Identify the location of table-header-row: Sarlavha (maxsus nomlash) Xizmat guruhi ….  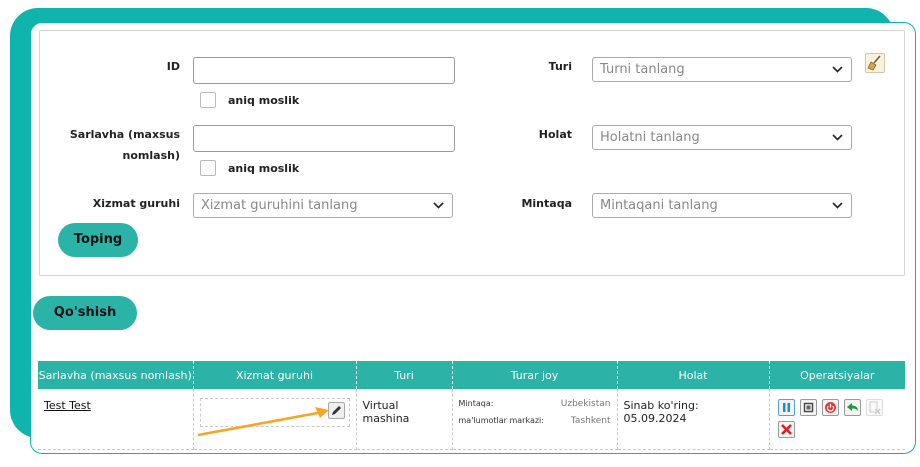
(471, 375).